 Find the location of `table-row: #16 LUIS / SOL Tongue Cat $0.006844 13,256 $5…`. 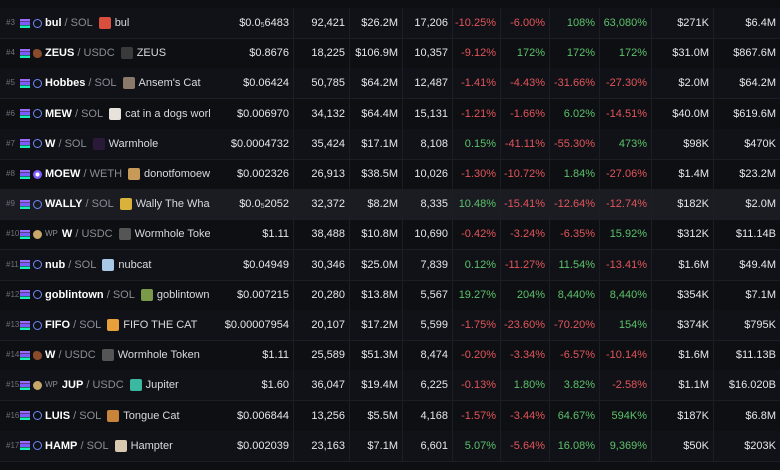

table-row: #16 LUIS / SOL Tongue Cat $0.006844 13,256 $5… is located at coordinates (390, 416).